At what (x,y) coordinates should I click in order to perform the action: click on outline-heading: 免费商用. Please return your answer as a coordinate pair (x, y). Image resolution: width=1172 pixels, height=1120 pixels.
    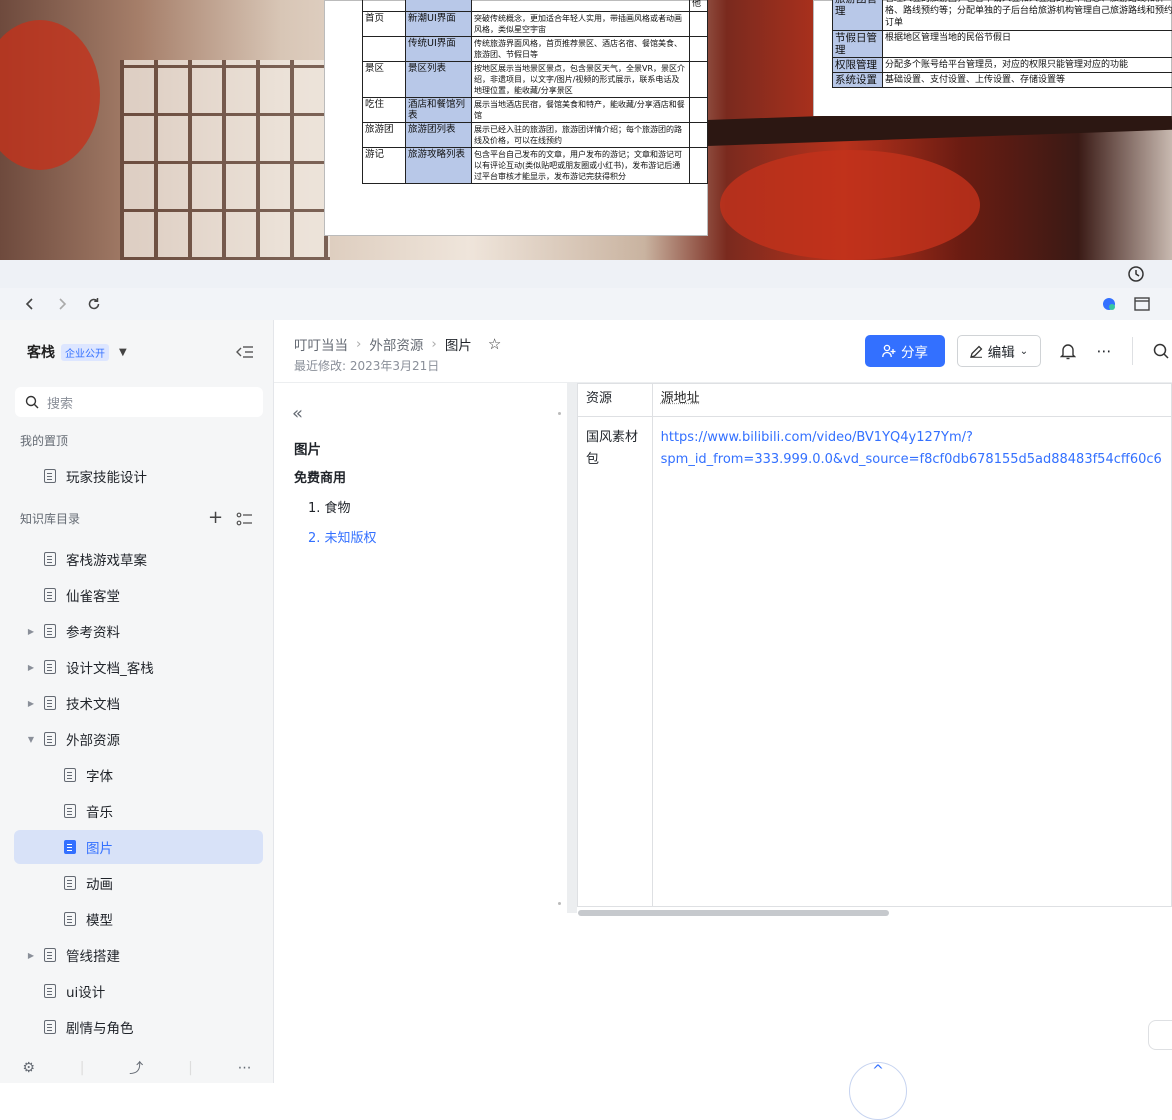
    Looking at the image, I should click on (320, 476).